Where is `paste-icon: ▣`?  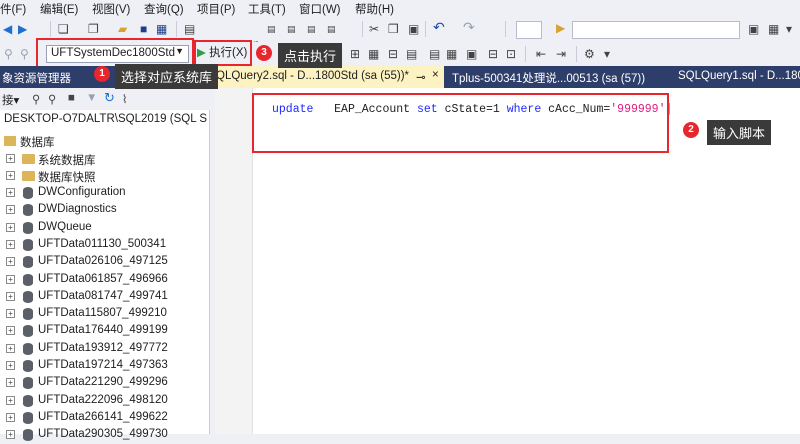 paste-icon: ▣ is located at coordinates (413, 29).